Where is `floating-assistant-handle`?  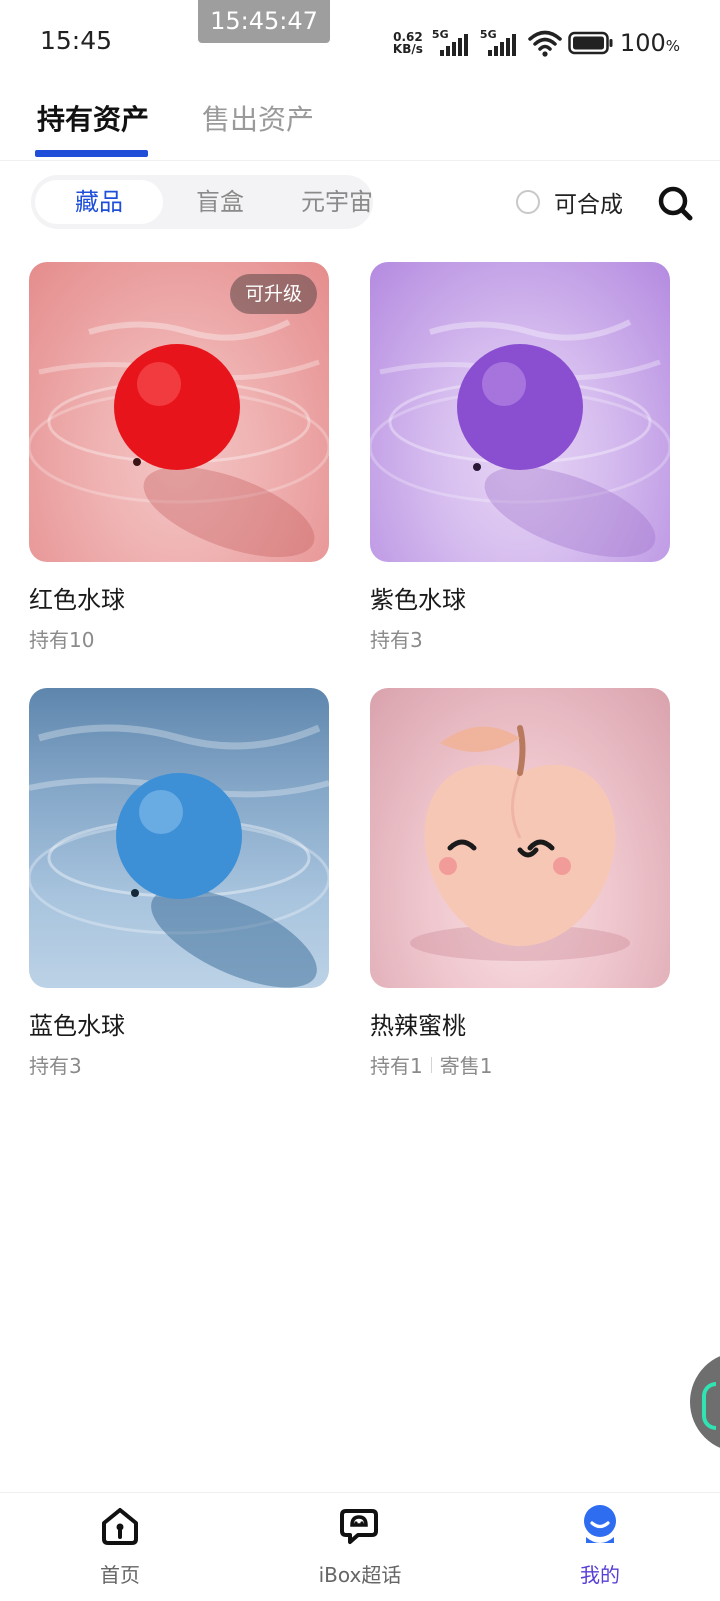
floating-assistant-handle is located at coordinates (705, 1402).